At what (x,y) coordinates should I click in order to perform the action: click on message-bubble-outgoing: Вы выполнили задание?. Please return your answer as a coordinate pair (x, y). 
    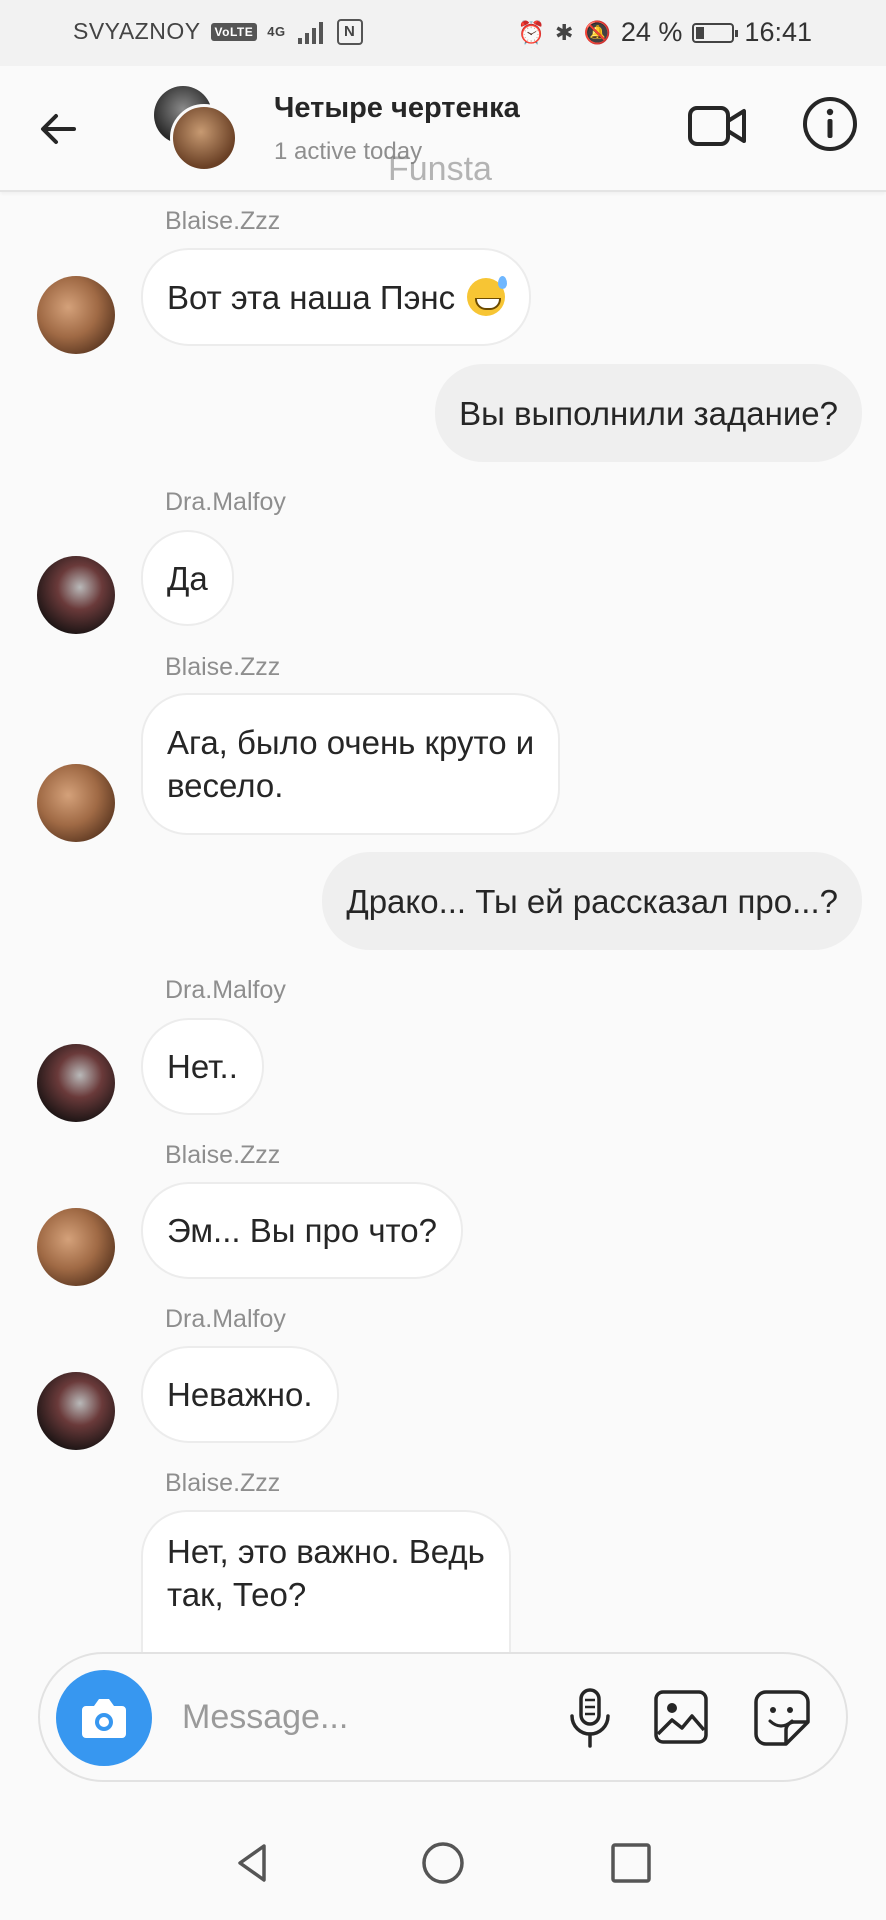
    Looking at the image, I should click on (648, 413).